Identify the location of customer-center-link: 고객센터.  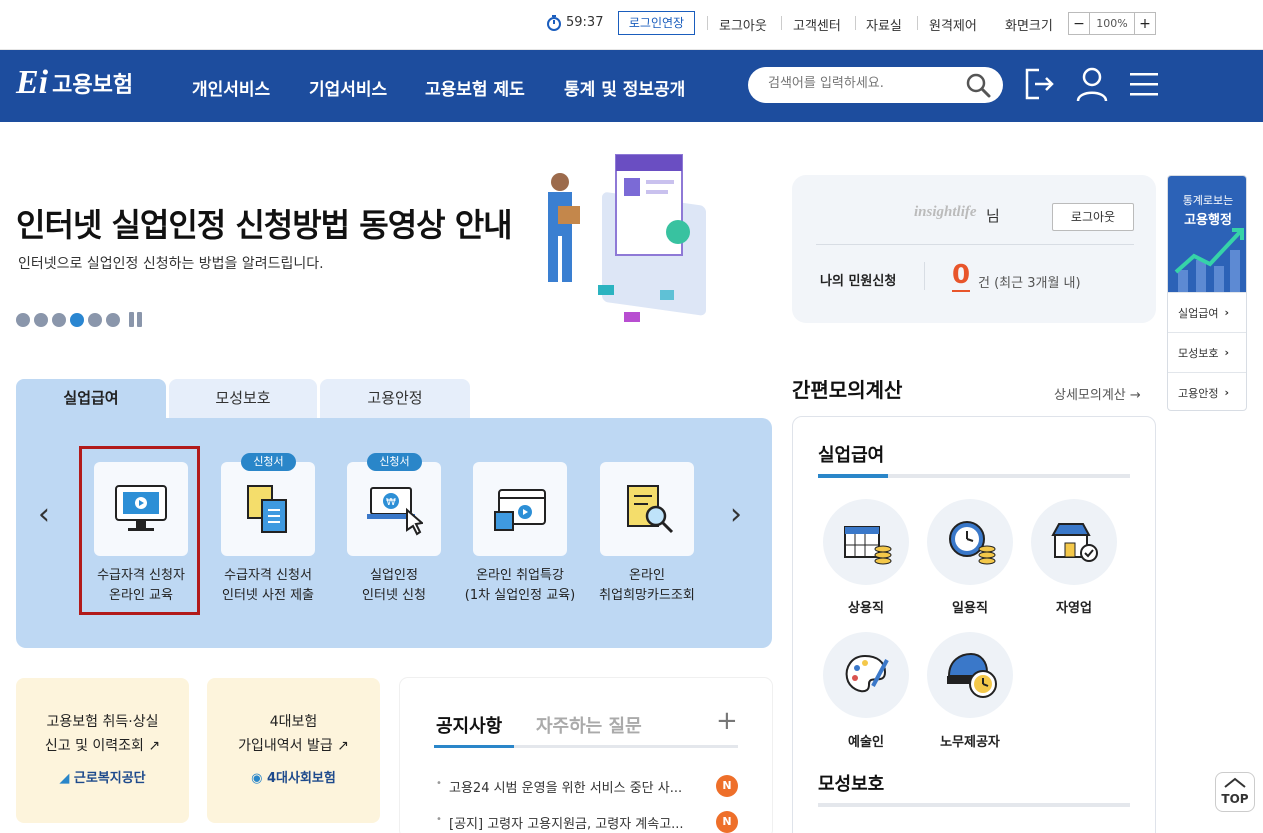
(817, 24).